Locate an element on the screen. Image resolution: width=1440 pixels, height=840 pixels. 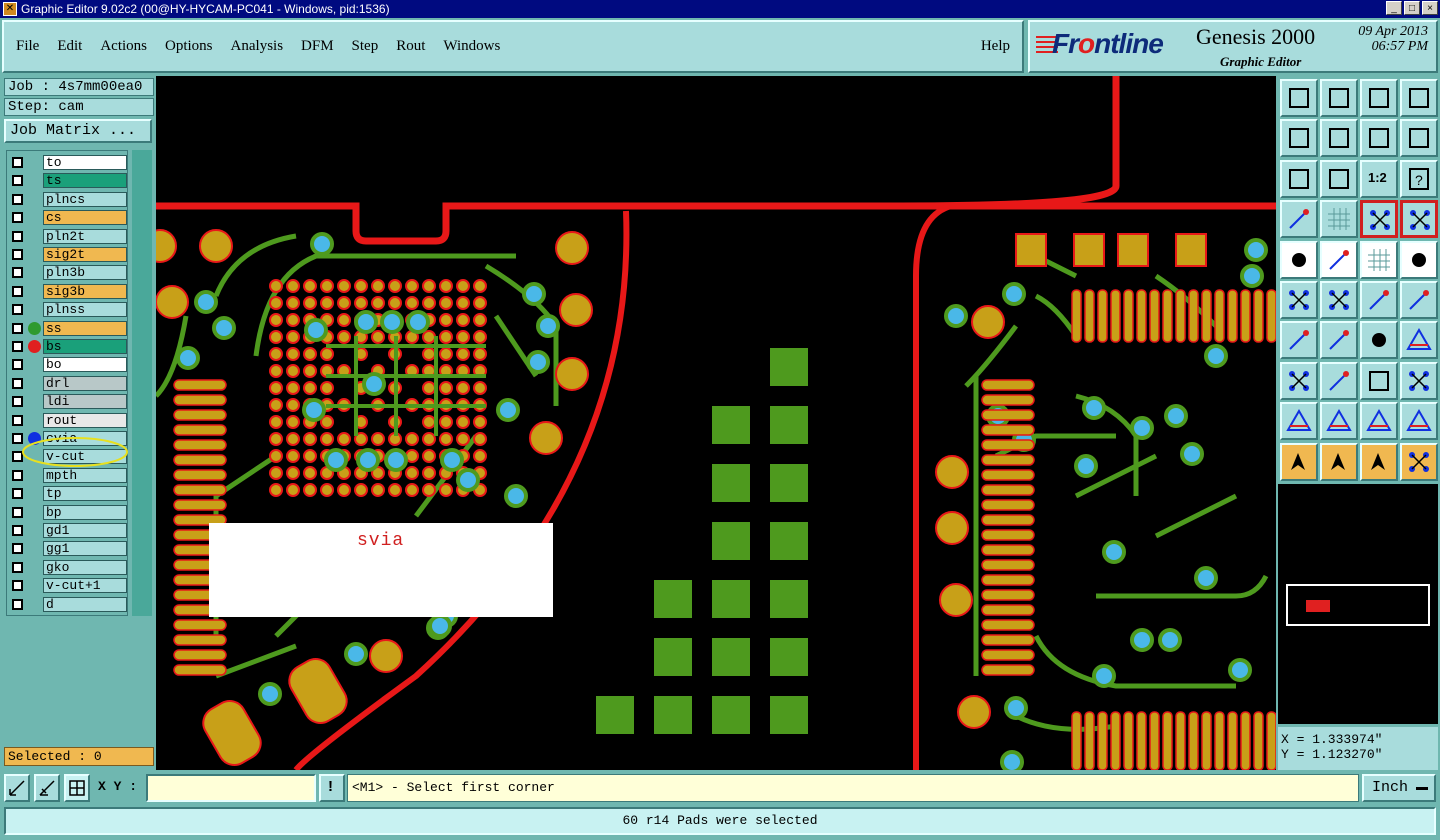
layer-row: bo is located at coordinates (68, 365).